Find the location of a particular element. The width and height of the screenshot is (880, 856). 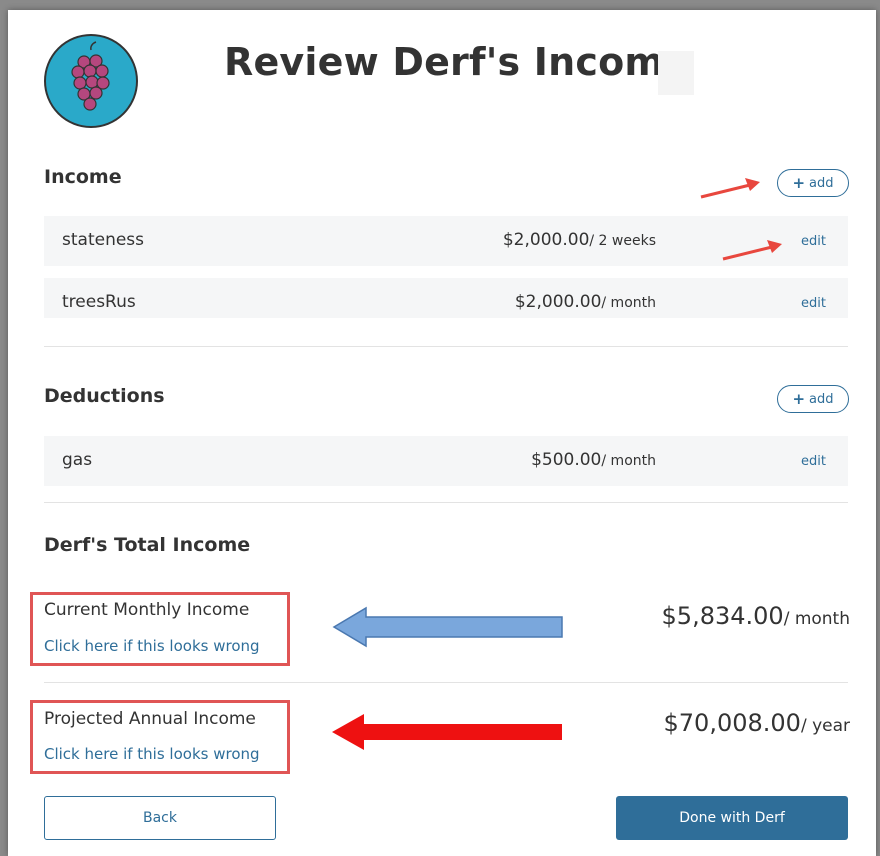

monthly-income-label: Current Monthly Income is located at coordinates (147, 610).